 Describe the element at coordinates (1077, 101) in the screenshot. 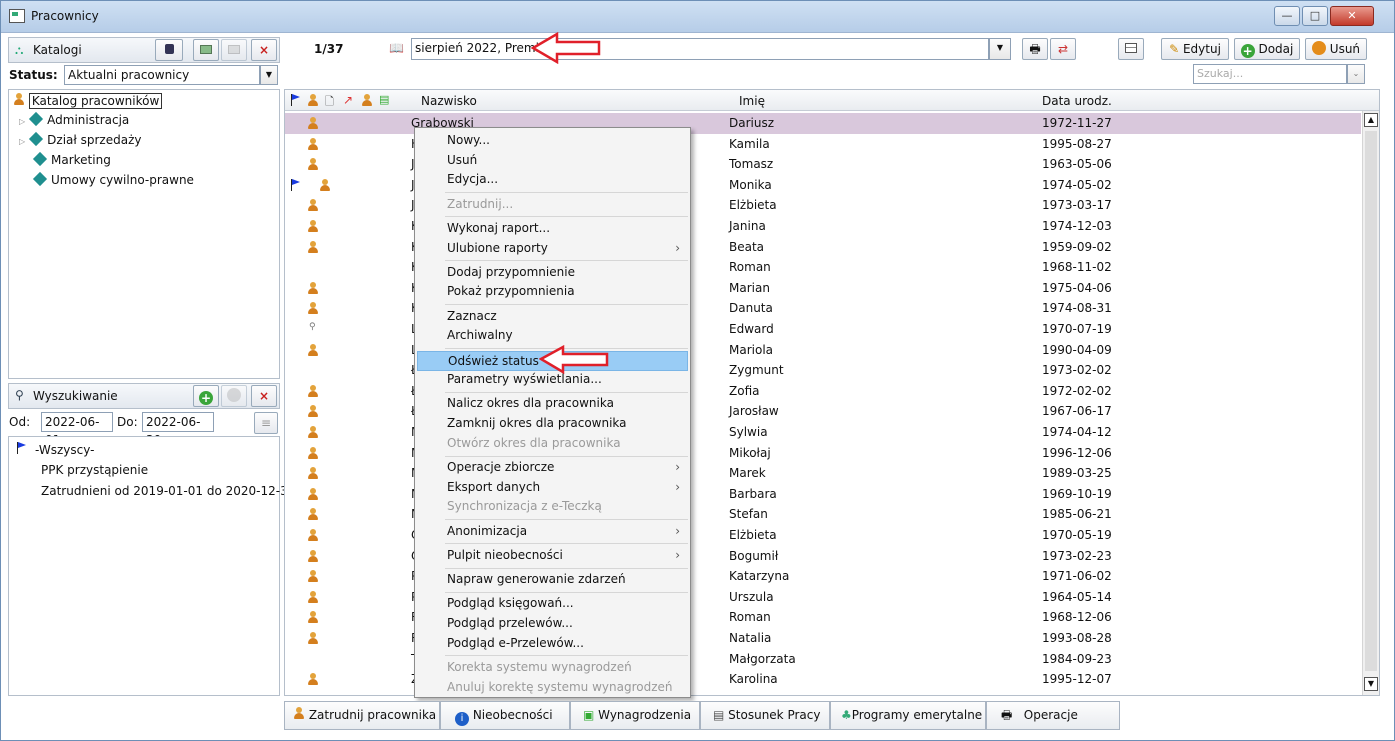

I see `column-birth: Data urodz.` at that location.